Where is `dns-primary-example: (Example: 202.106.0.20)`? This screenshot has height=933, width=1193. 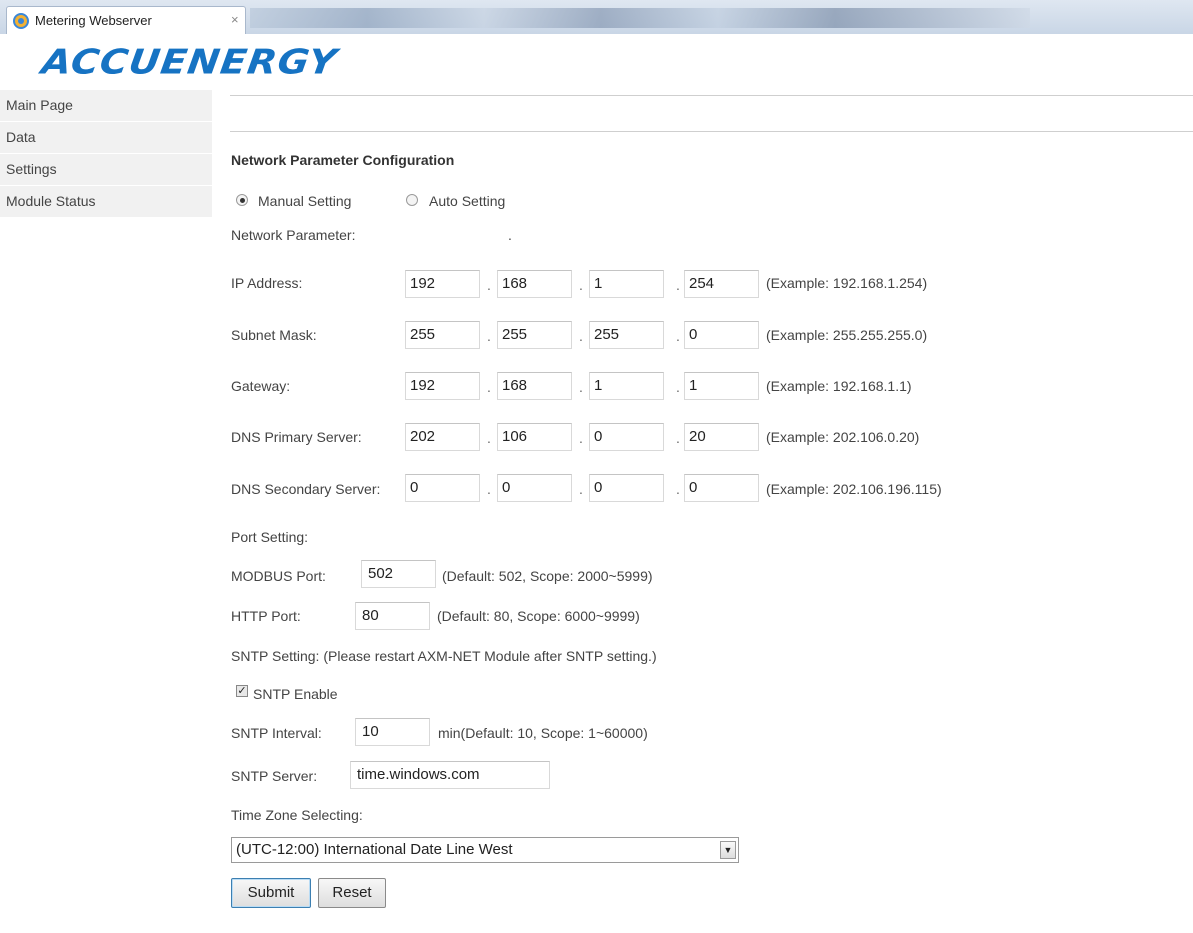 dns-primary-example: (Example: 202.106.0.20) is located at coordinates (843, 437).